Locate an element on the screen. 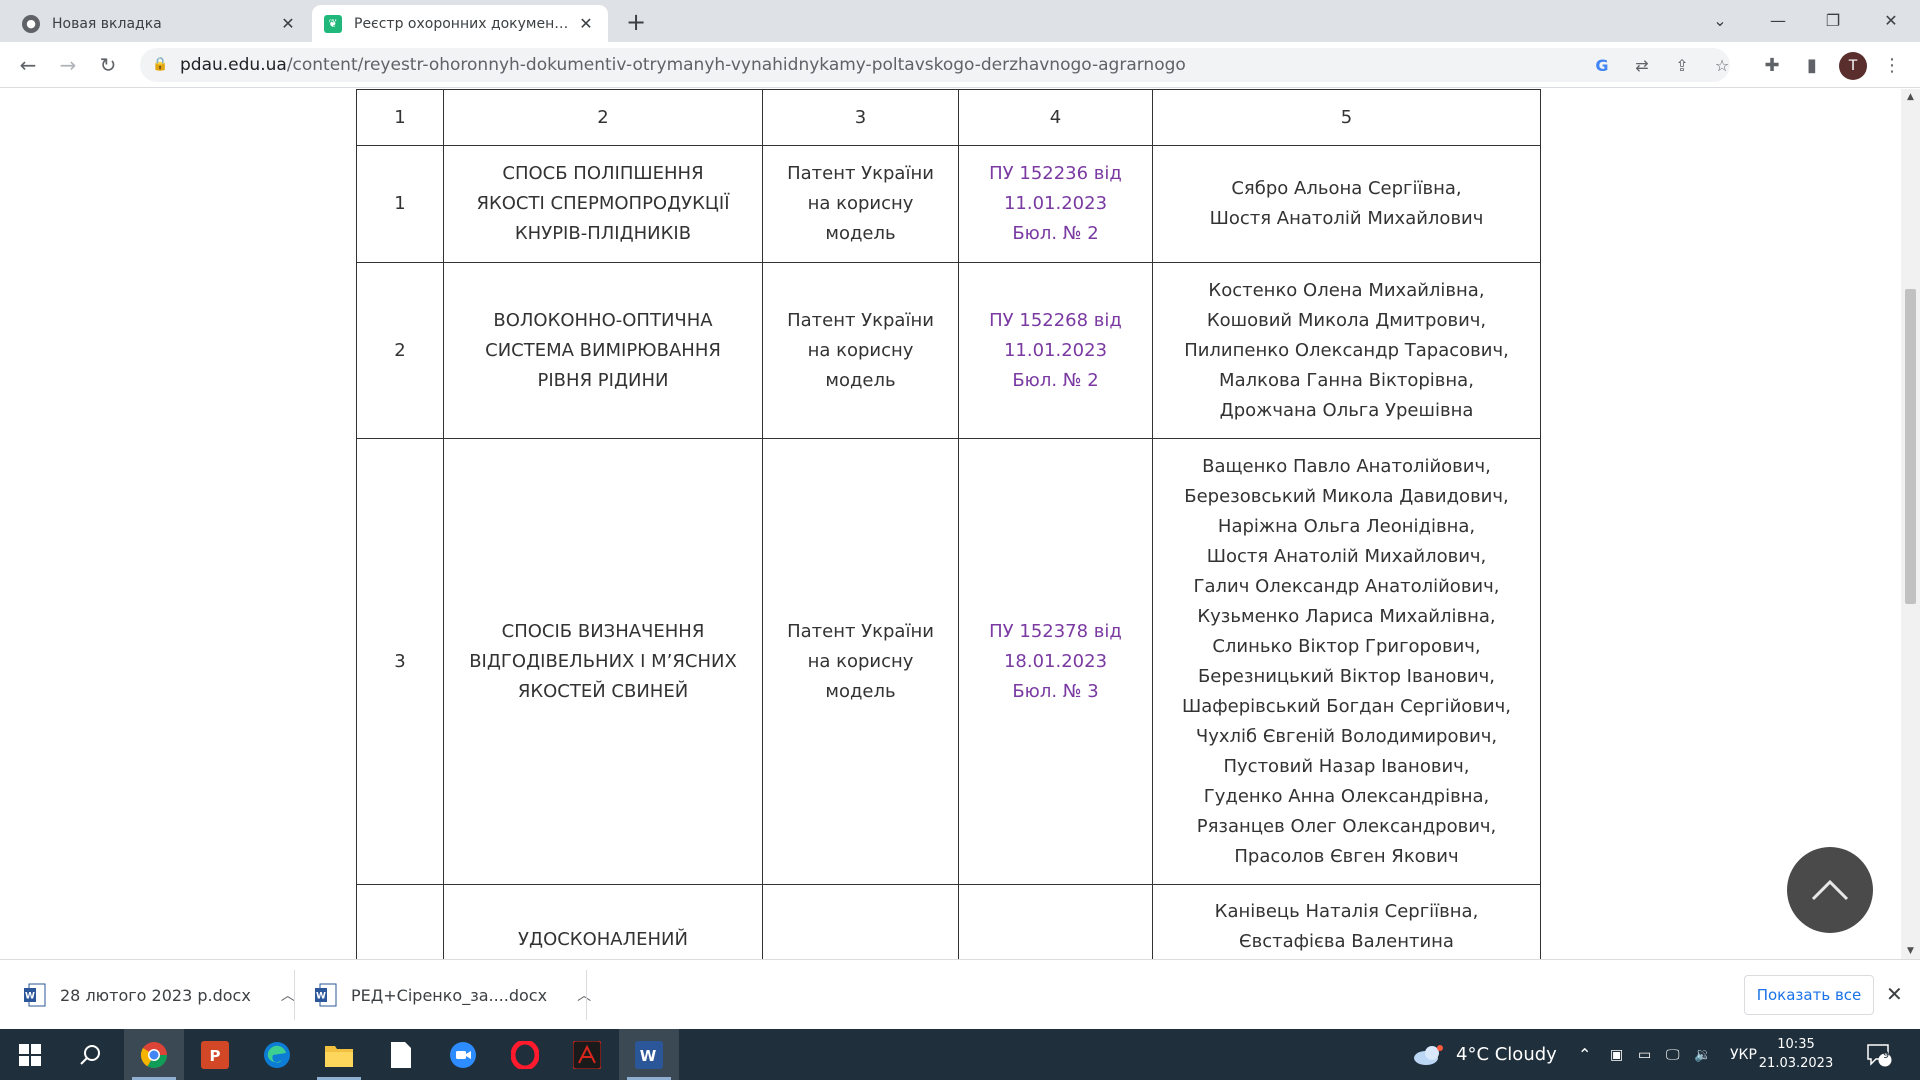 The image size is (1920, 1080). tab-search-chevron-icon: ⌄ is located at coordinates (1720, 20).